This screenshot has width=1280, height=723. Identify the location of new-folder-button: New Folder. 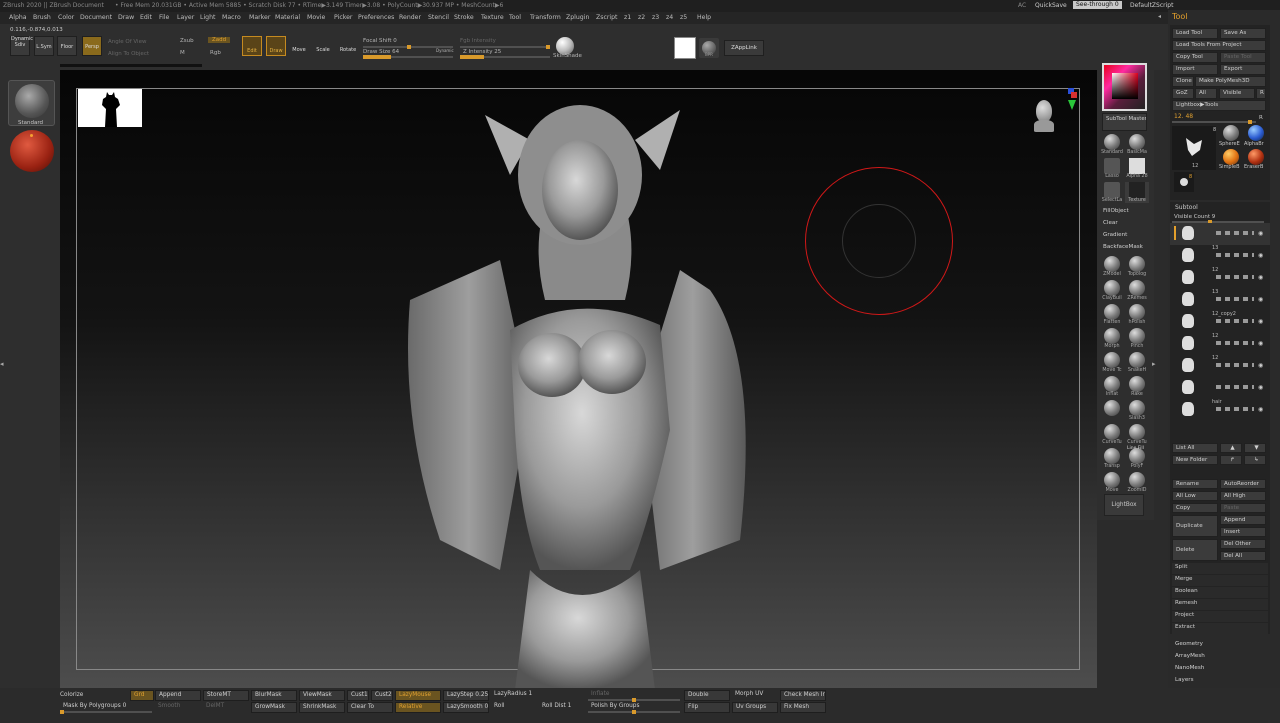
(1195, 460).